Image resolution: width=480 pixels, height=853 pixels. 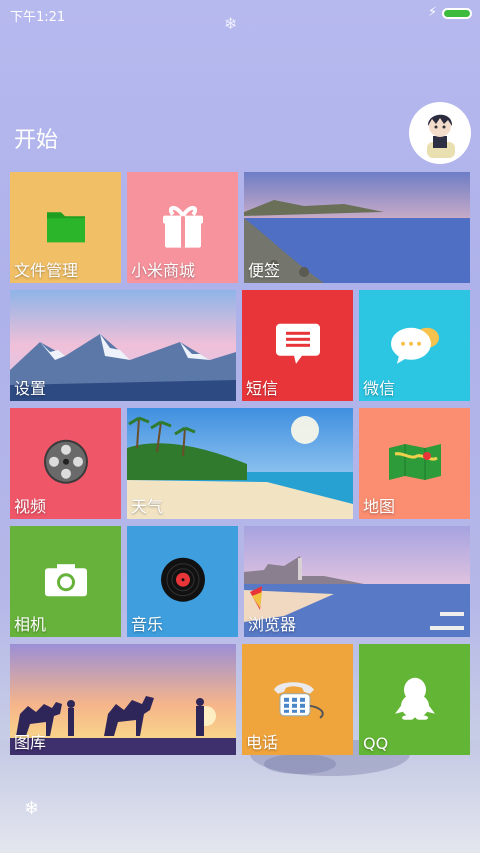 What do you see at coordinates (357, 581) in the screenshot?
I see `tile-browser: 浏览器` at bounding box center [357, 581].